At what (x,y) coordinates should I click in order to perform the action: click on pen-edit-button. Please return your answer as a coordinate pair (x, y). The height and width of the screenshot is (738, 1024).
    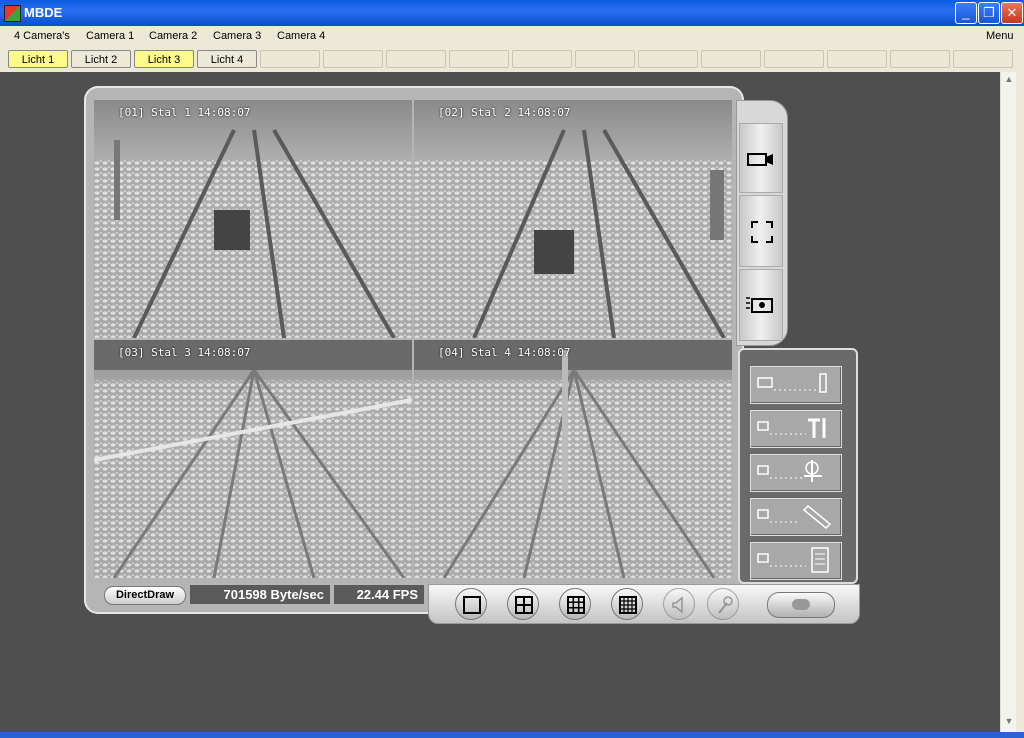
    Looking at the image, I should click on (796, 517).